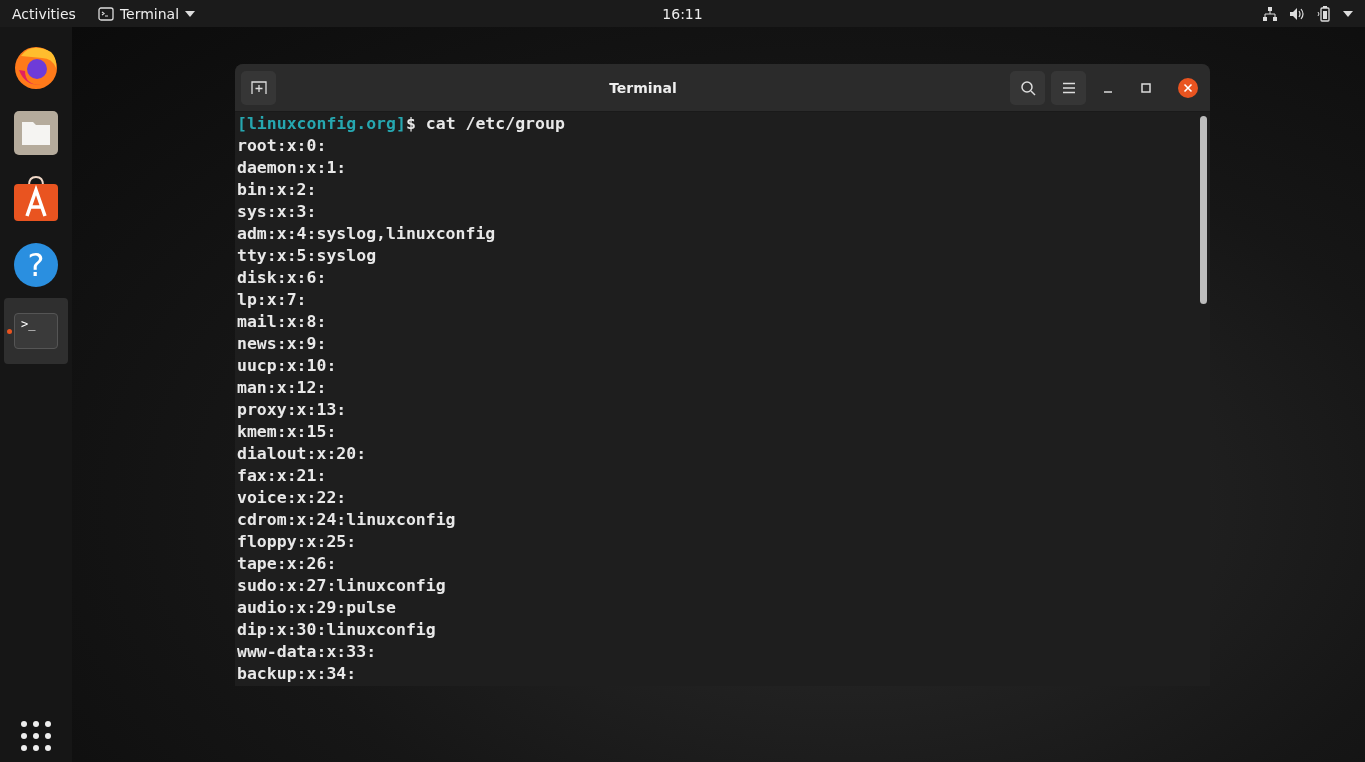 The image size is (1365, 762). I want to click on shopping-bag-icon, so click(36, 199).